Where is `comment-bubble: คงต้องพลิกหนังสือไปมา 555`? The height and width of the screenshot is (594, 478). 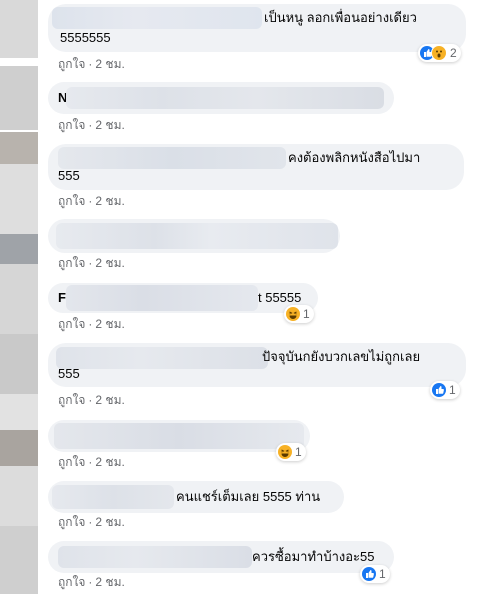 comment-bubble: คงต้องพลิกหนังสือไปมา 555 is located at coordinates (256, 167).